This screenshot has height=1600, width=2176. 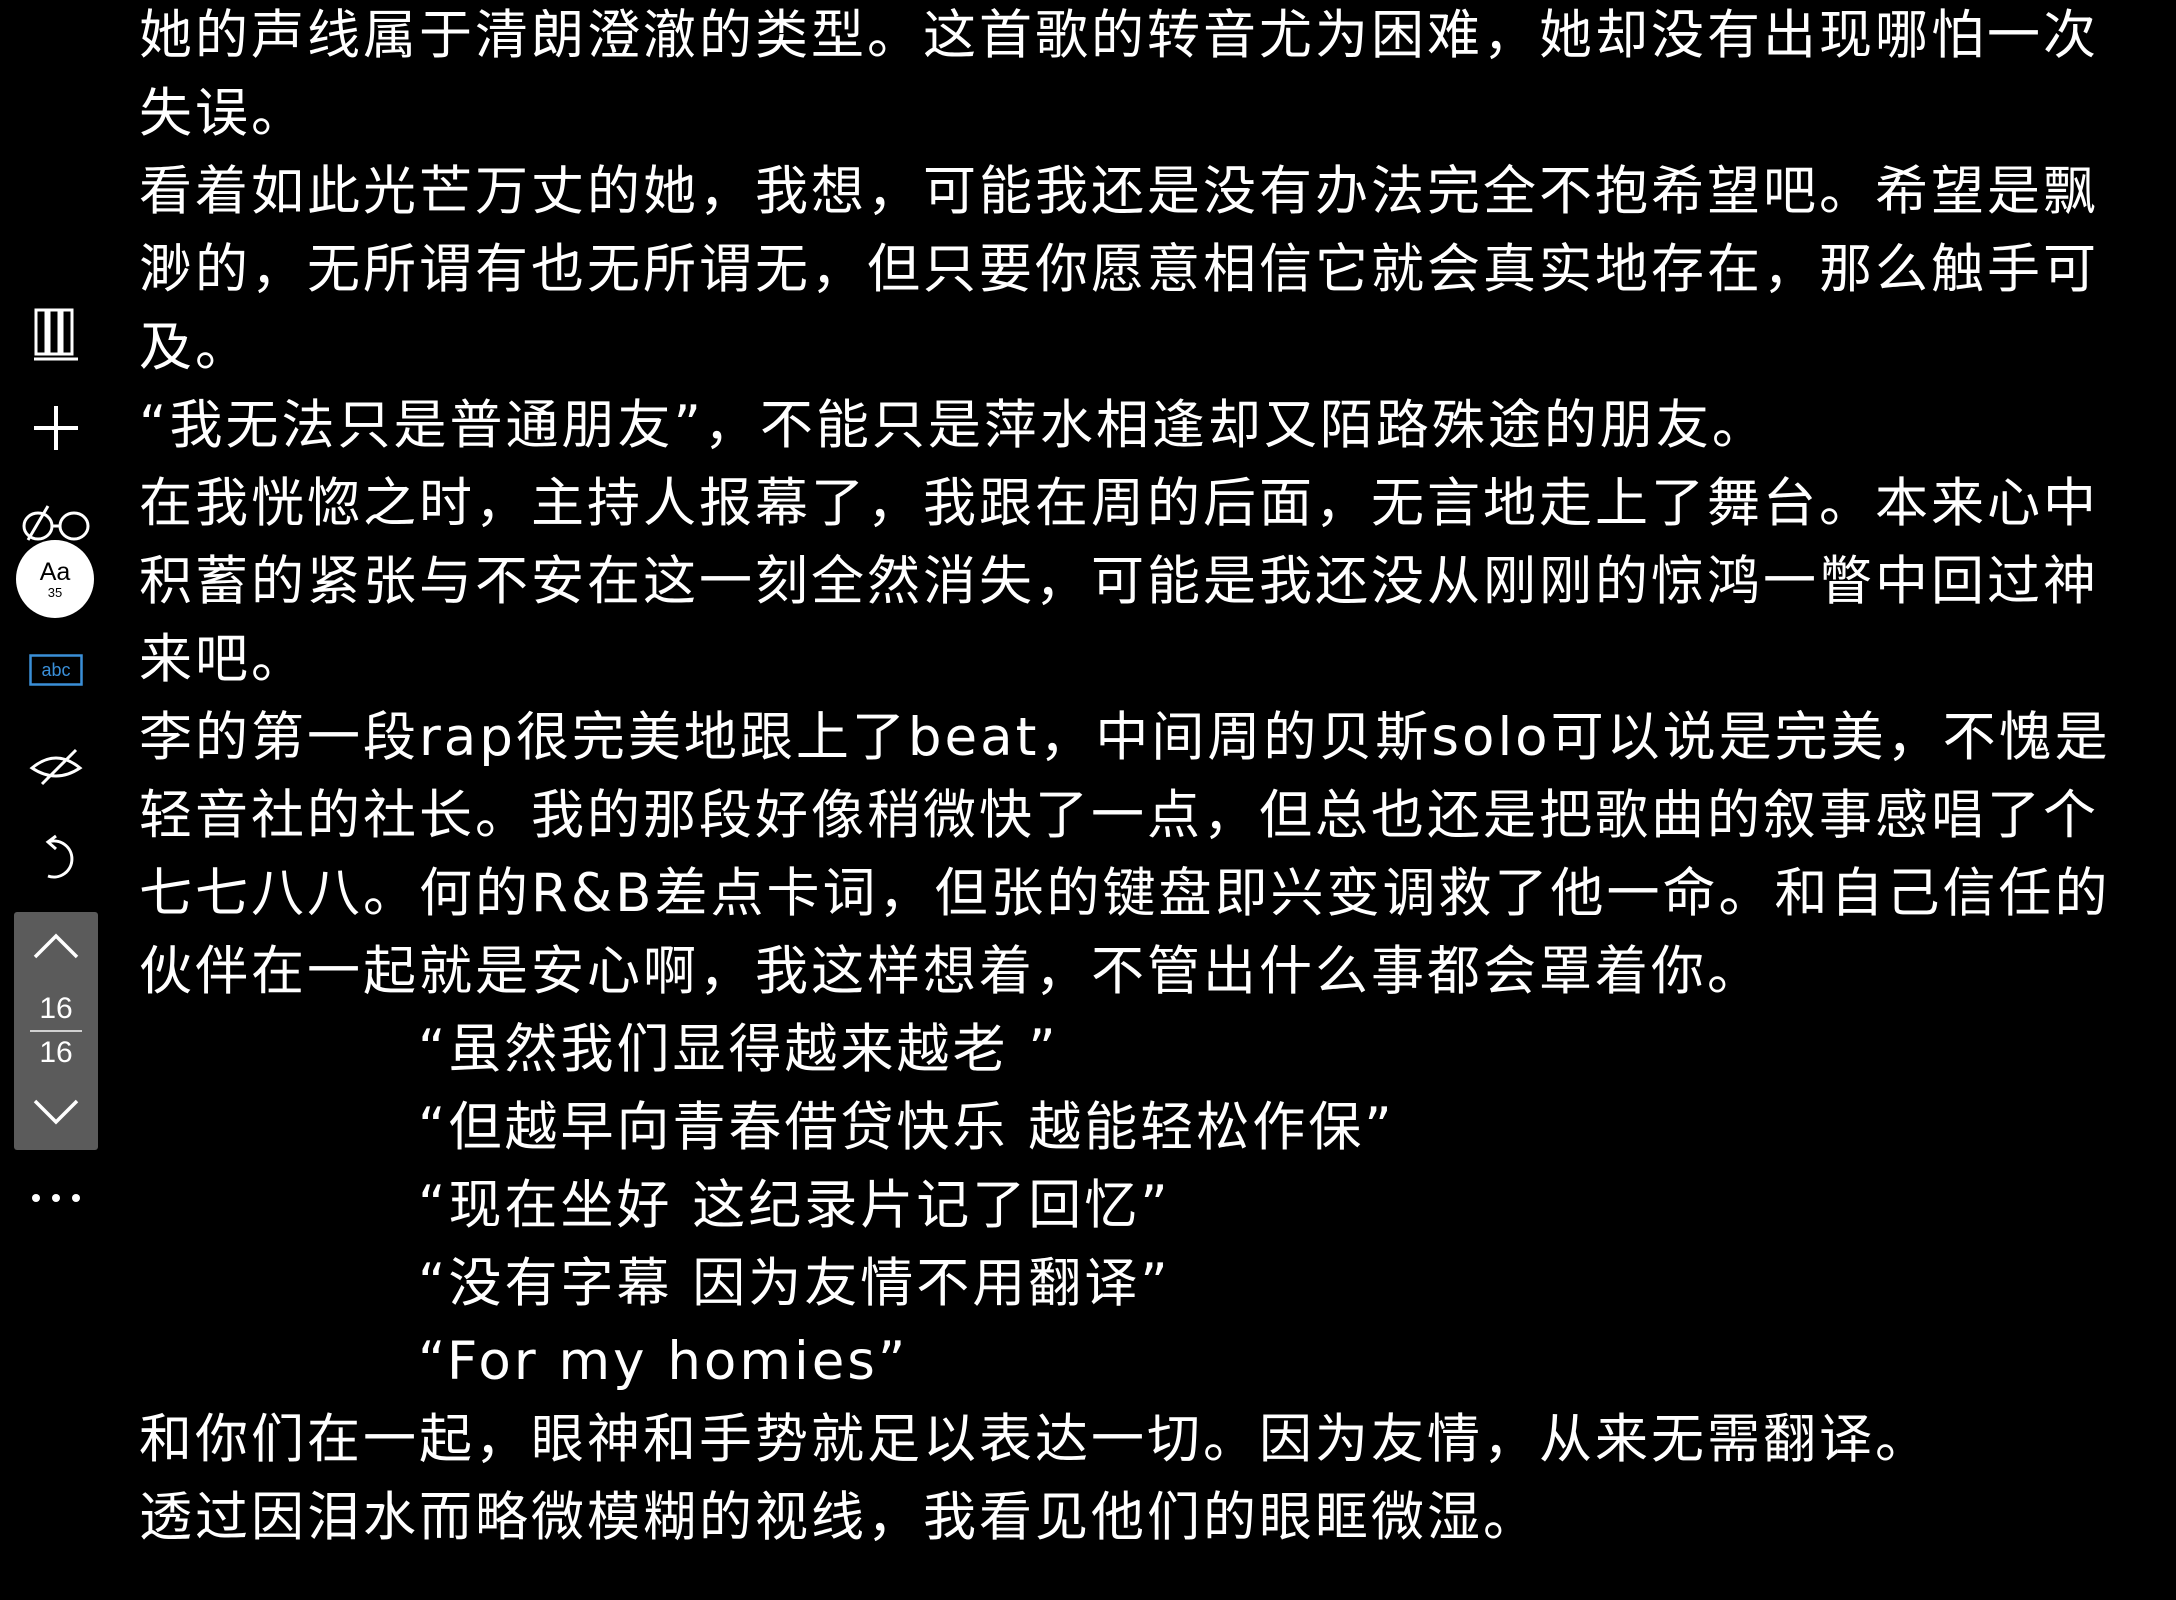 What do you see at coordinates (794, 1205) in the screenshot?
I see `lyric-line: “现在坐好 这纪录片记了回忆”` at bounding box center [794, 1205].